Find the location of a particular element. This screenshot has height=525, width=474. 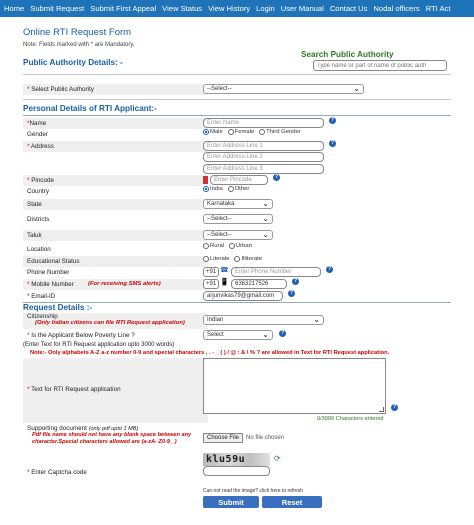

search-authority-input is located at coordinates (380, 65).